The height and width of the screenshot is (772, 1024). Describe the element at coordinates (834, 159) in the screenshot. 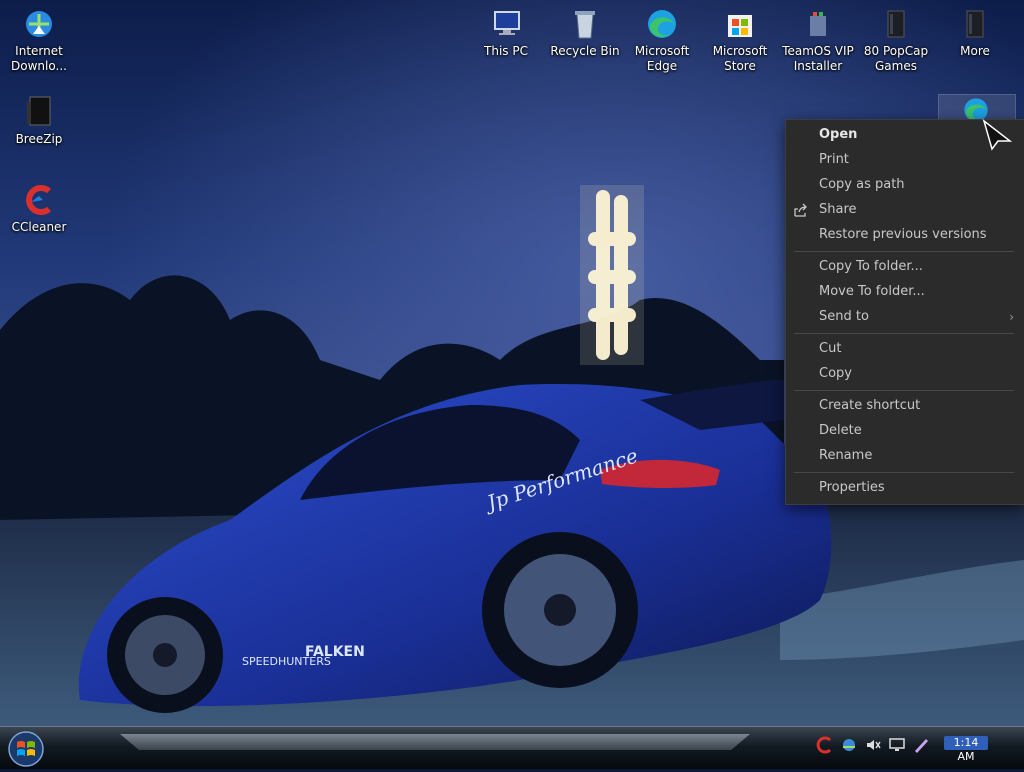

I see `menu-item-label: Print` at that location.